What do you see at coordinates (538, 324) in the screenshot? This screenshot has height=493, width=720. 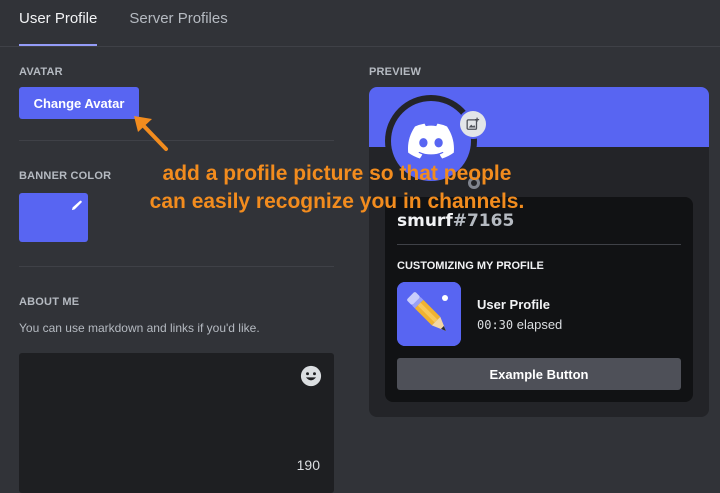 I see `elapsed-suffix: elapsed` at bounding box center [538, 324].